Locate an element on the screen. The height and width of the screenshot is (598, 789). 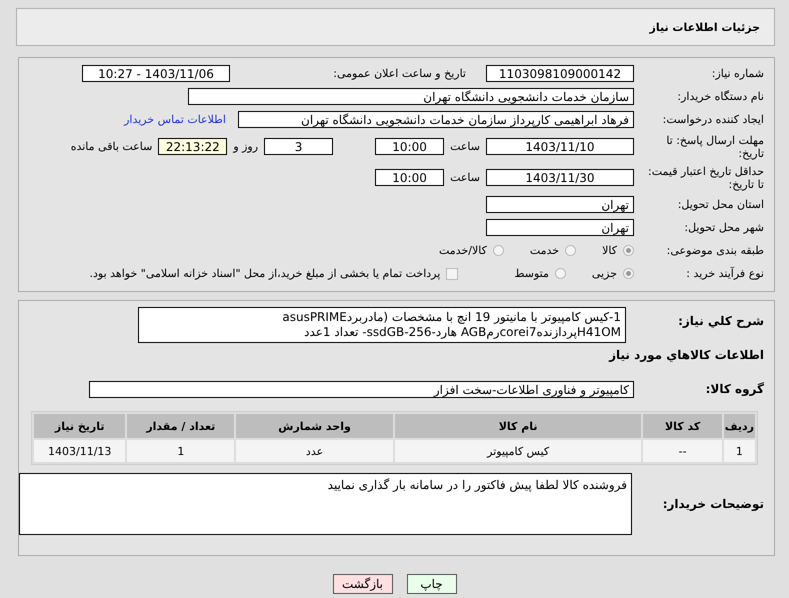
table-cell: -- is located at coordinates (682, 451).